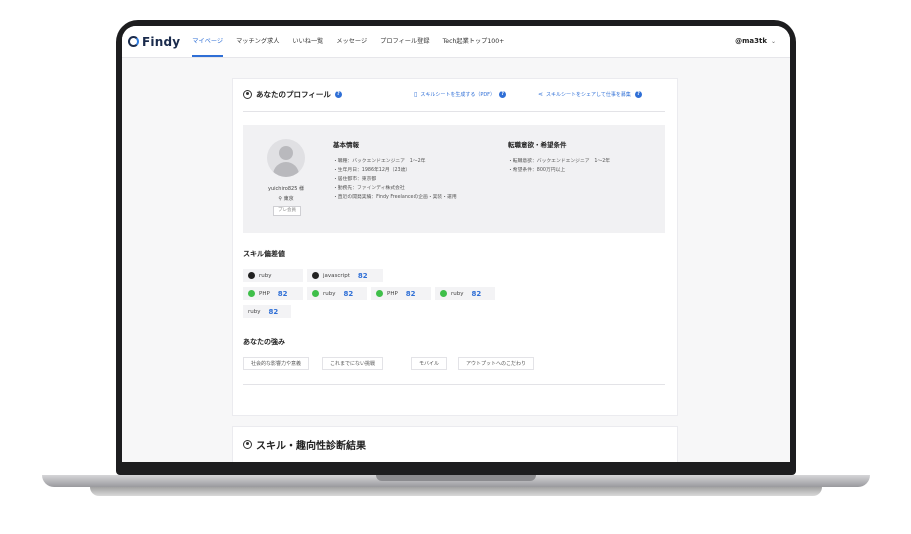 The image size is (911, 534). I want to click on job-intent-title: 転職意欲・希望条件, so click(537, 145).